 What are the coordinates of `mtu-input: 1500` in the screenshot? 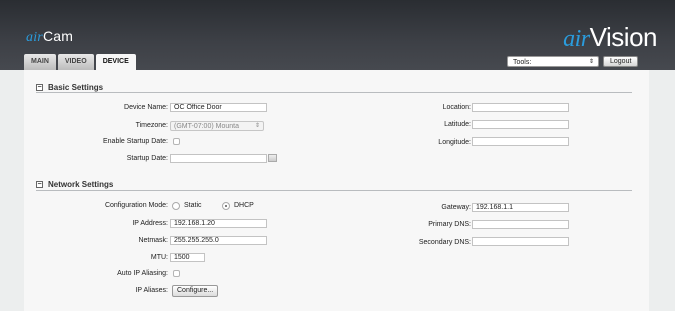 It's located at (187, 257).